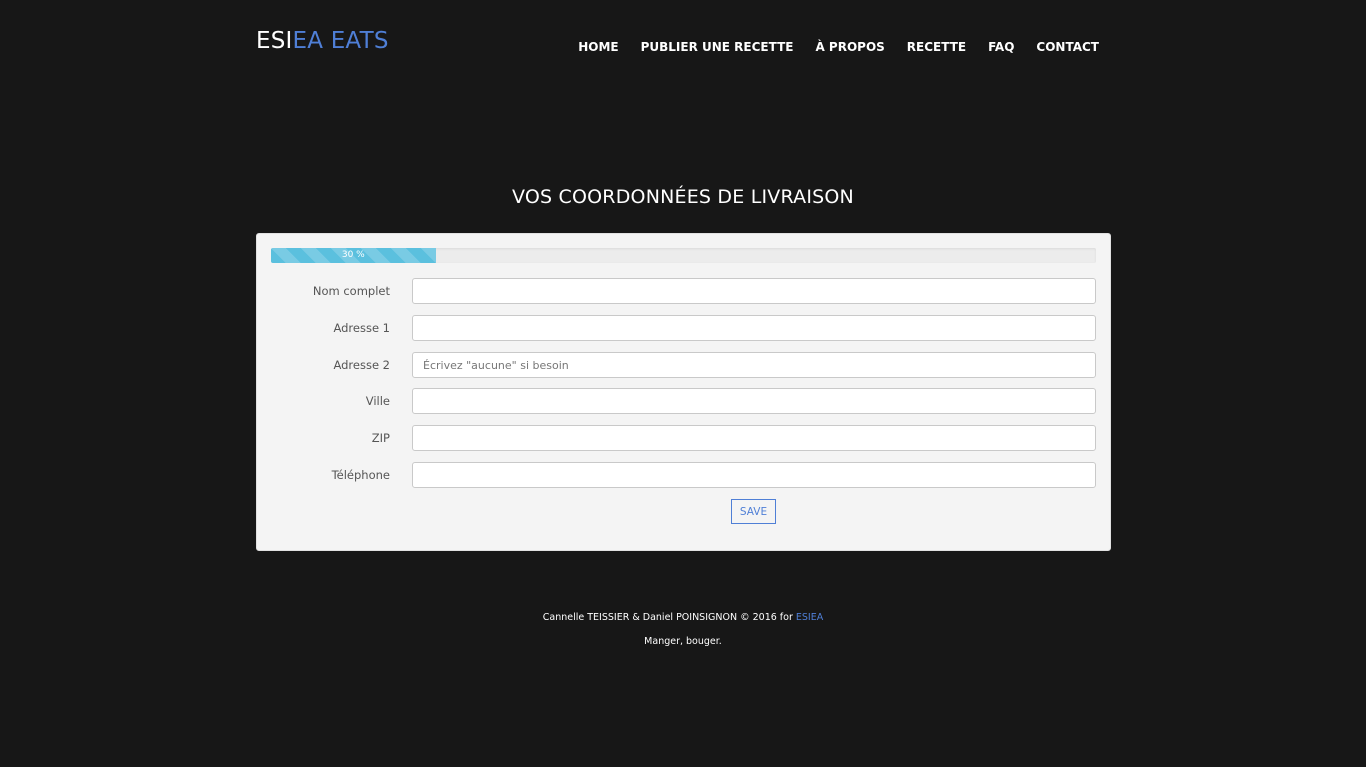 The height and width of the screenshot is (767, 1366). I want to click on form-row-telephone: Téléphone, so click(684, 475).